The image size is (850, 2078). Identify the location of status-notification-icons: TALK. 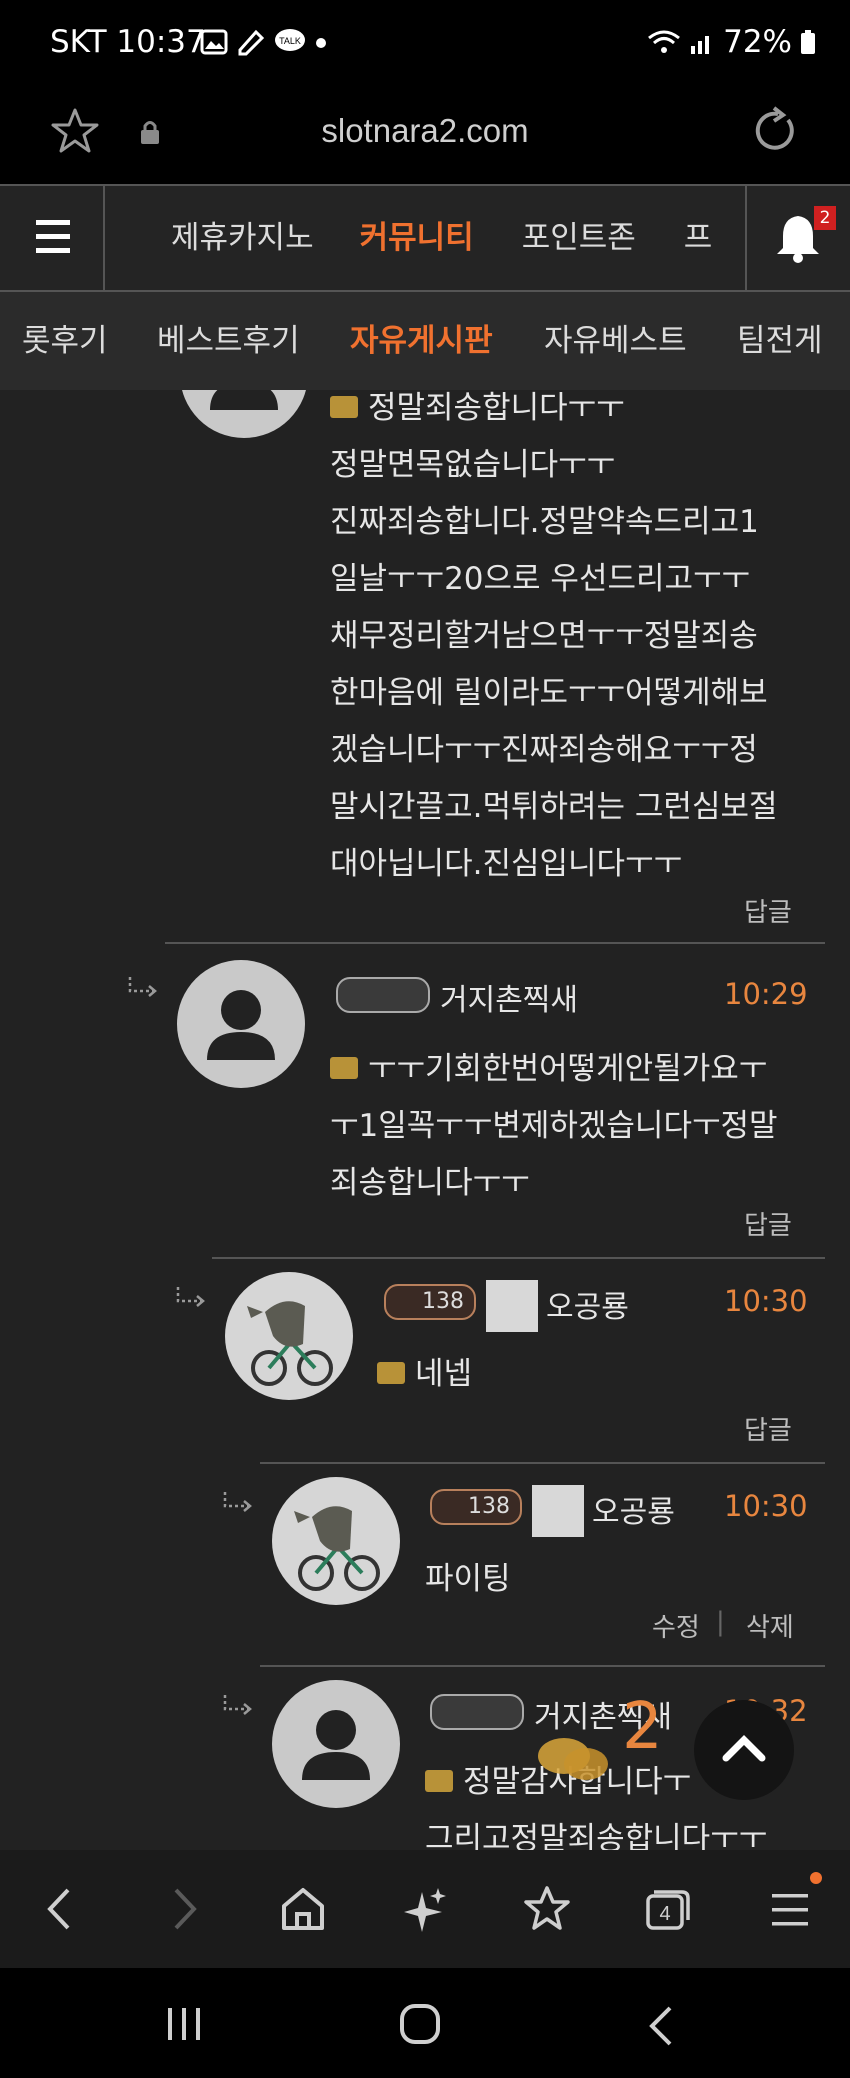
(264, 42).